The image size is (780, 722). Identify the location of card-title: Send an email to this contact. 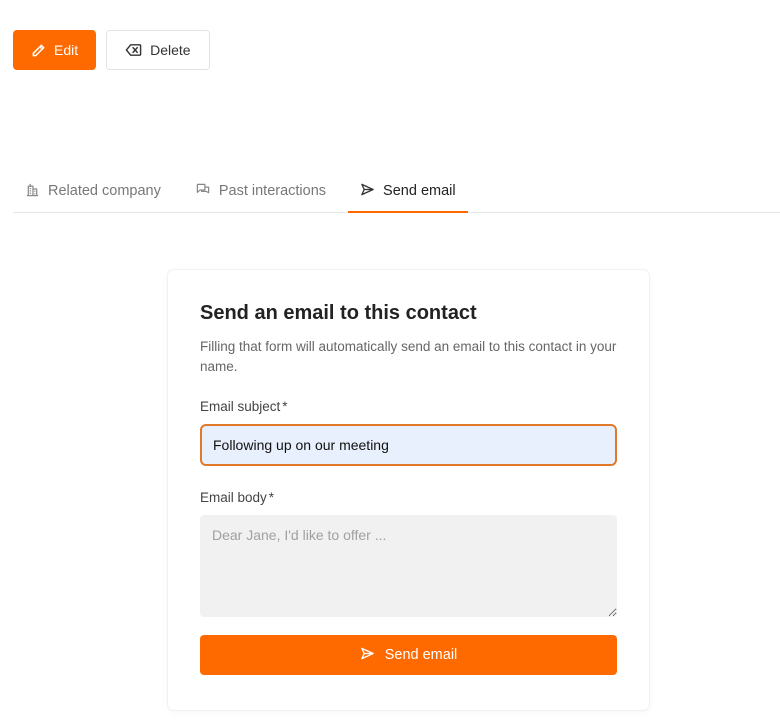
(338, 313).